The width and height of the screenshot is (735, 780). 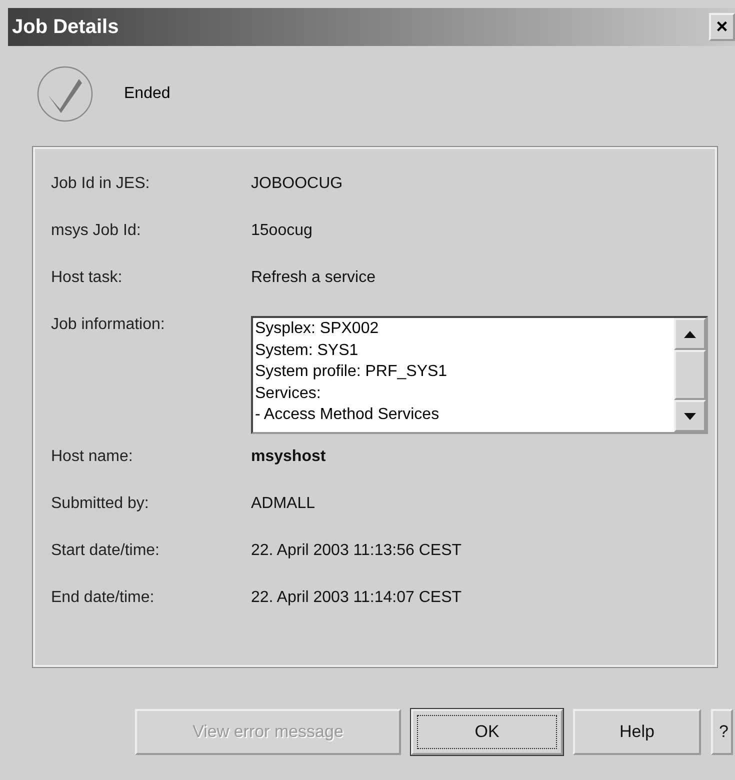 What do you see at coordinates (108, 325) in the screenshot?
I see `field-label: Job information:` at bounding box center [108, 325].